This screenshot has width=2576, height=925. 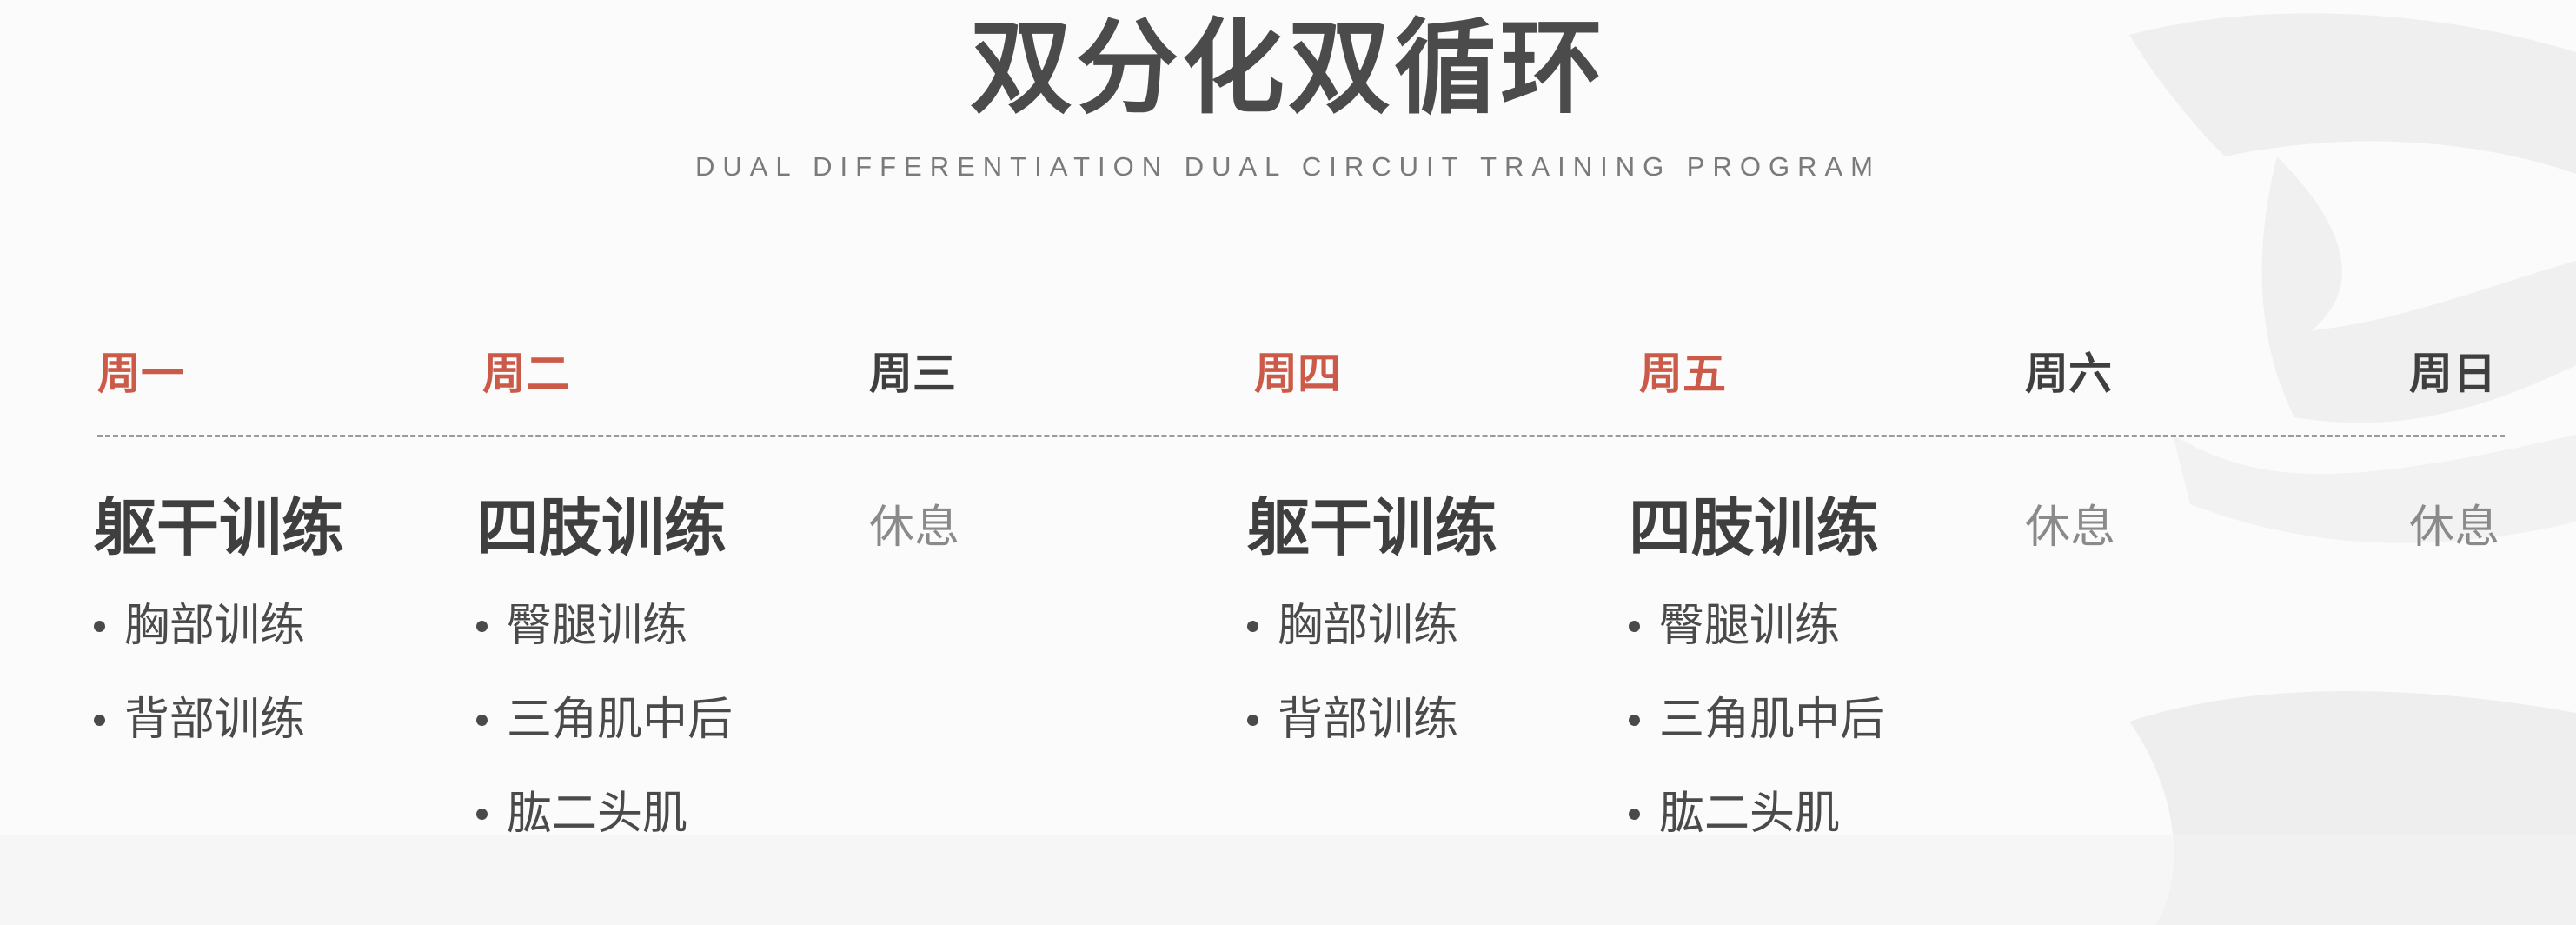 What do you see at coordinates (2452, 374) in the screenshot?
I see `day-label-sun: 周日` at bounding box center [2452, 374].